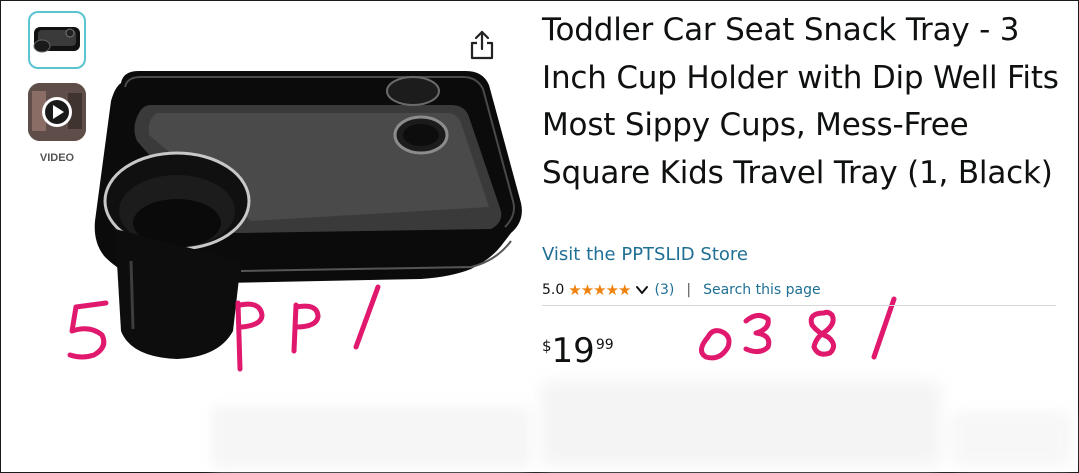 The width and height of the screenshot is (1079, 473). What do you see at coordinates (665, 290) in the screenshot?
I see `rating-count-link: (3)` at bounding box center [665, 290].